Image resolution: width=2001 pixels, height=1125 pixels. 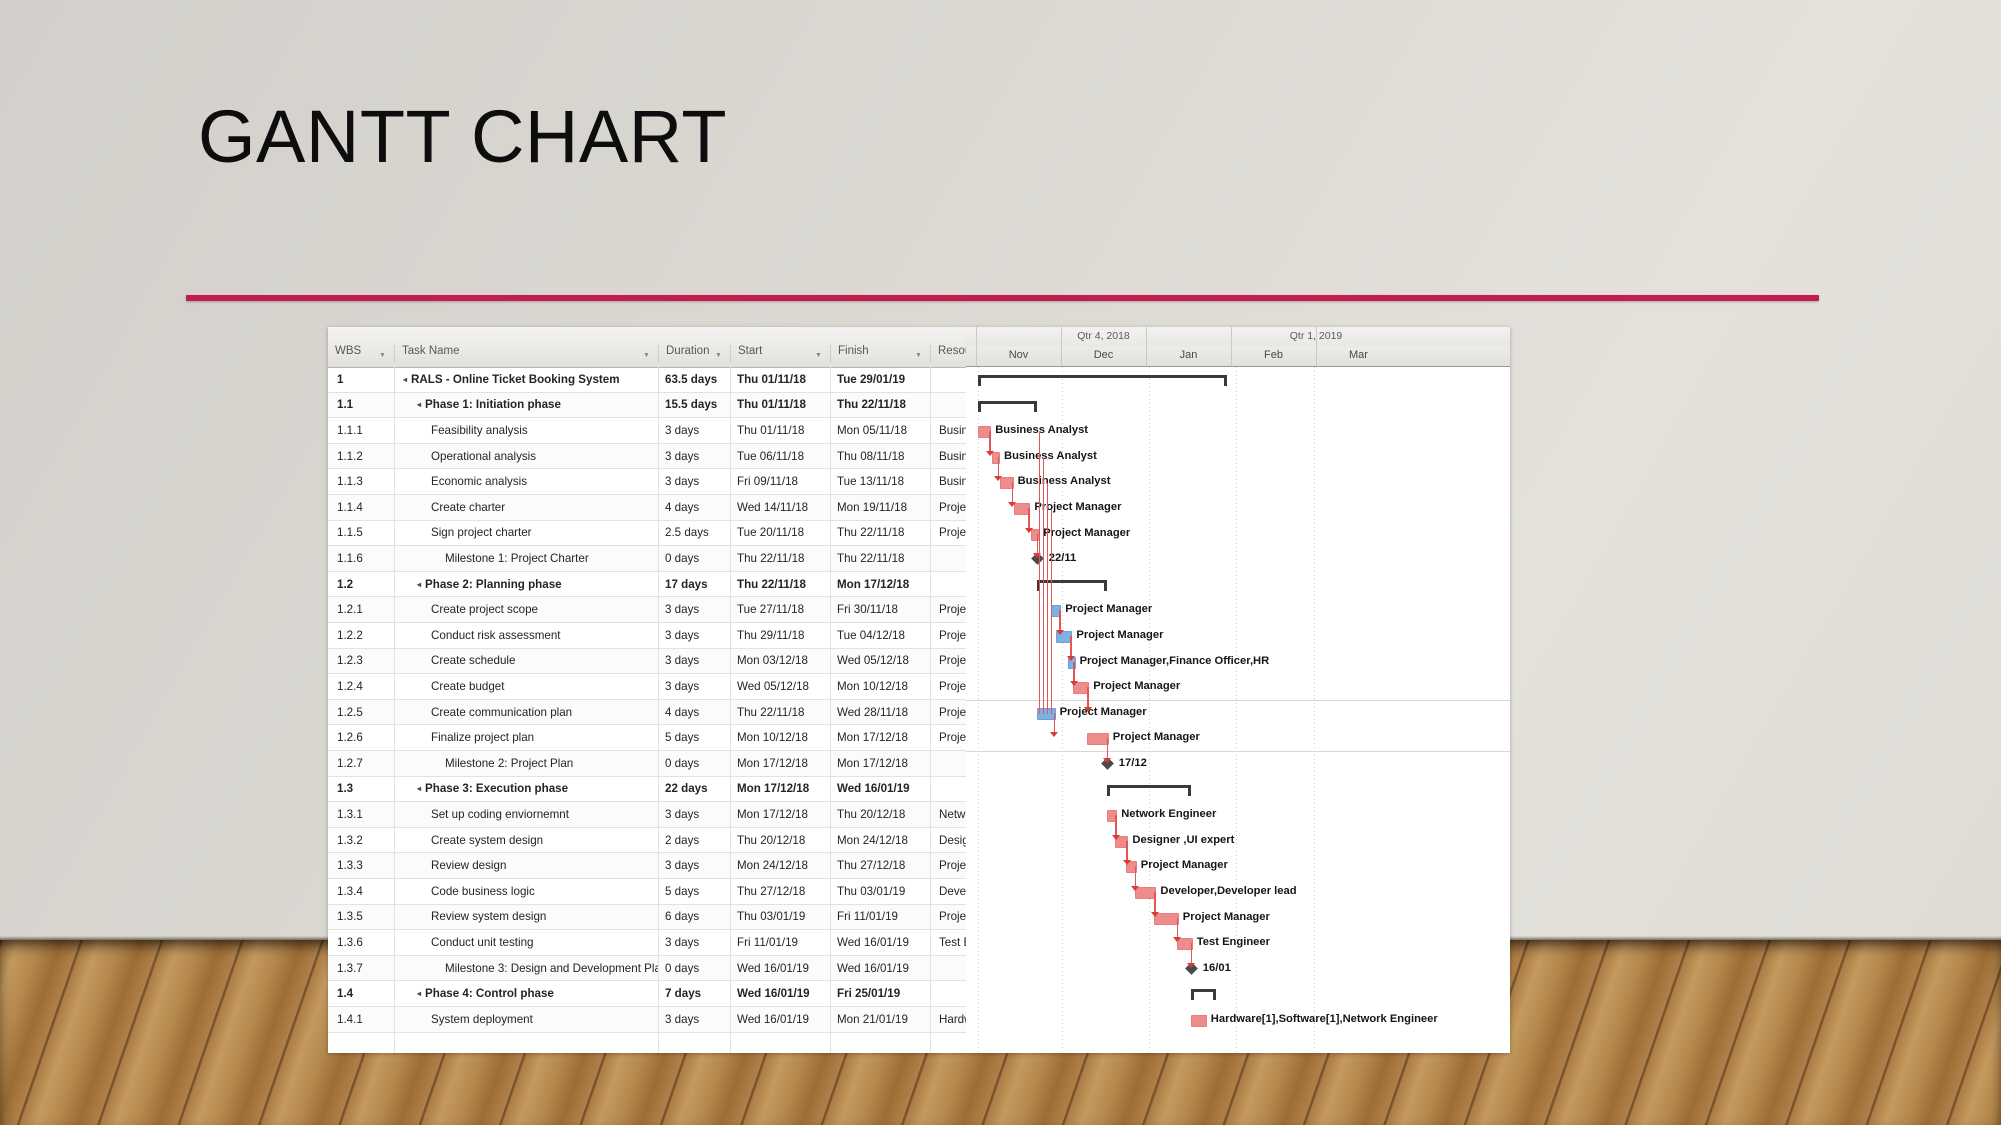 What do you see at coordinates (350, 533) in the screenshot?
I see `cell-wbs: 1.1.5` at bounding box center [350, 533].